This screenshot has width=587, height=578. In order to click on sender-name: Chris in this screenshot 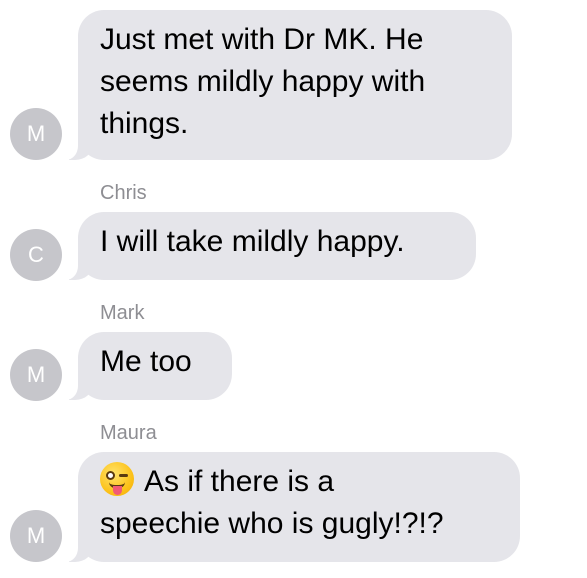, I will do `click(123, 193)`.